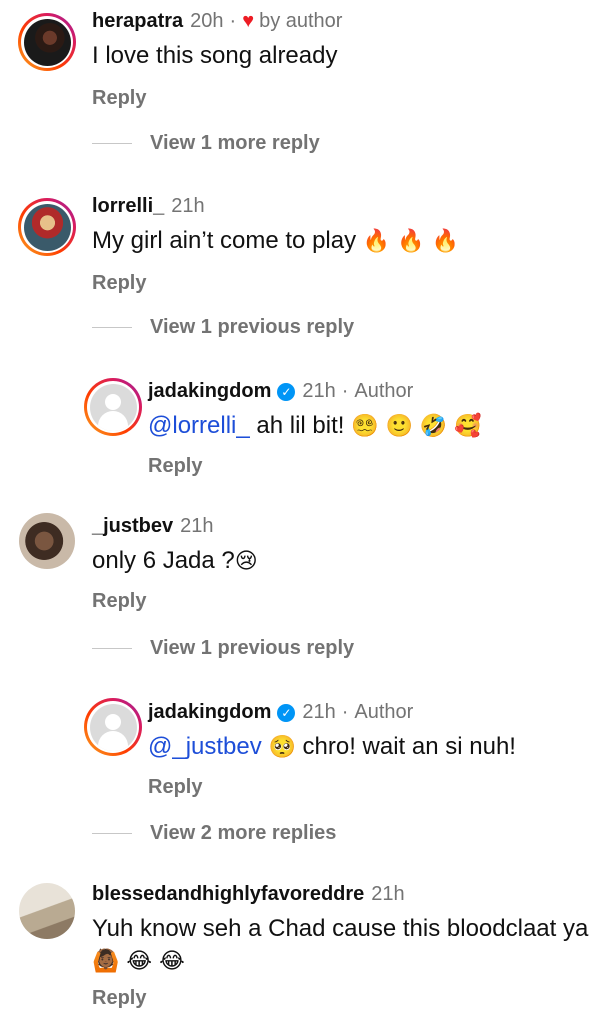 The height and width of the screenshot is (1024, 605). What do you see at coordinates (228, 894) in the screenshot?
I see `username: blessedandhighlyfavoreddre` at bounding box center [228, 894].